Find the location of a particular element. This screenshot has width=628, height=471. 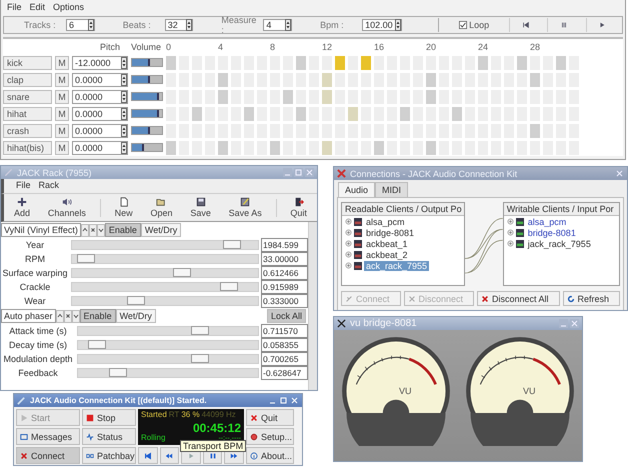

patchbay-button: Patchbay is located at coordinates (109, 455).